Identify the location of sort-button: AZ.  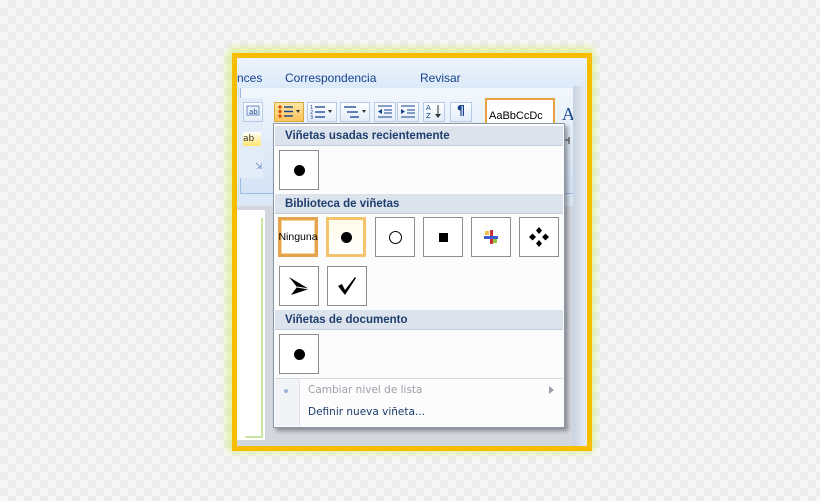
(434, 112).